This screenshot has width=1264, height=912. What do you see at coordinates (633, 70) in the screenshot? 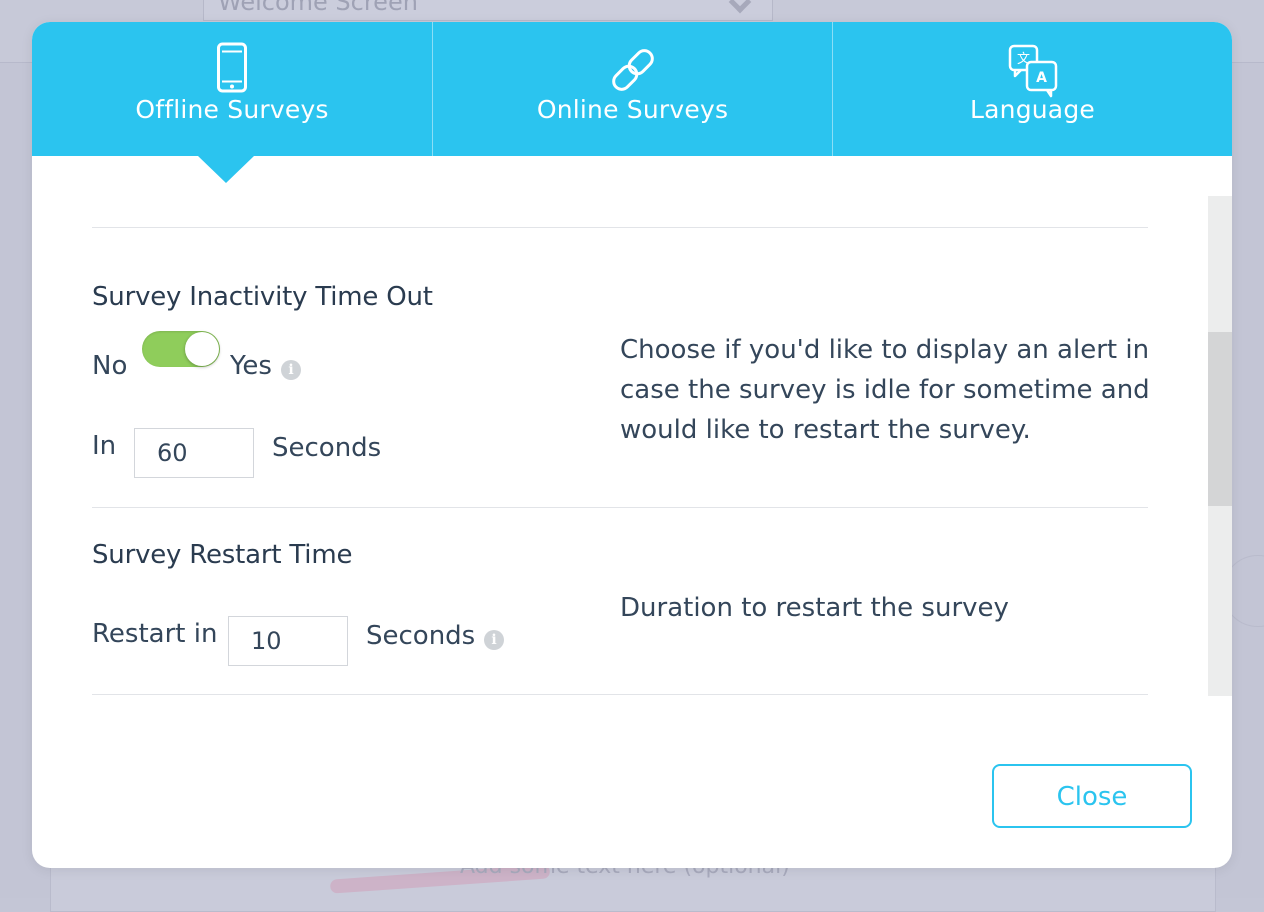
I see `link-icon` at bounding box center [633, 70].